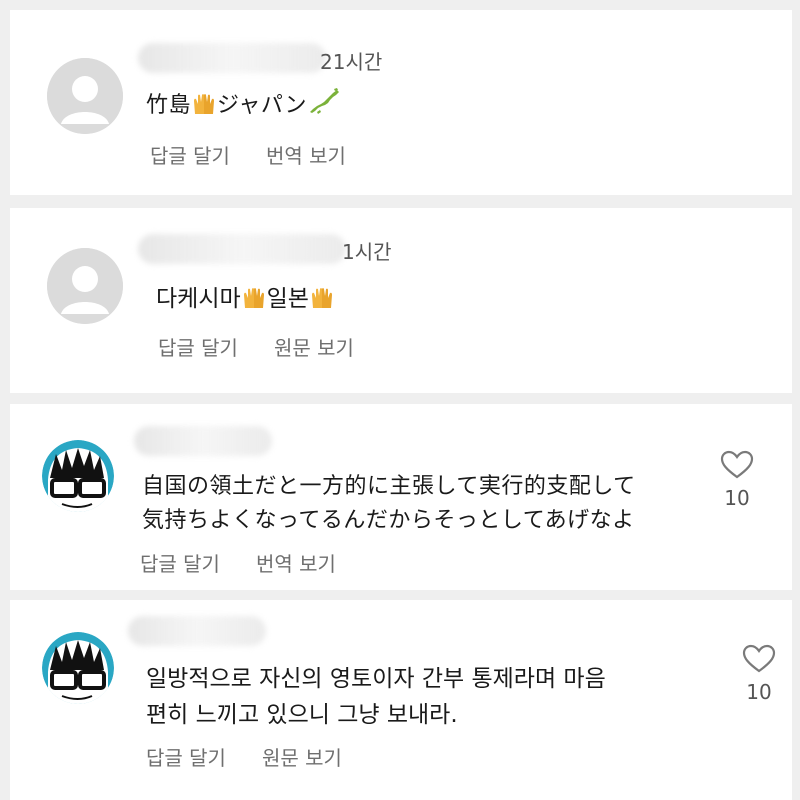 The height and width of the screenshot is (800, 800). What do you see at coordinates (198, 299) in the screenshot?
I see `comment-text-part: 다케시마` at bounding box center [198, 299].